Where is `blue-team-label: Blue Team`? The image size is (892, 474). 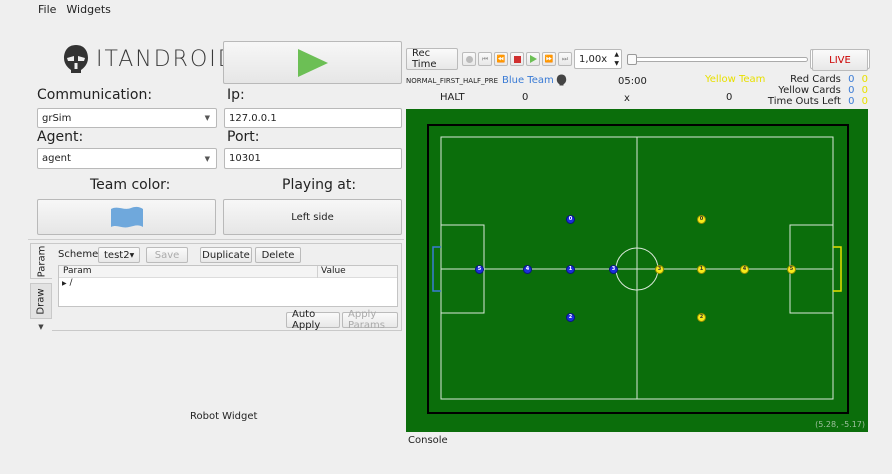
blue-team-label: Blue Team is located at coordinates (534, 80).